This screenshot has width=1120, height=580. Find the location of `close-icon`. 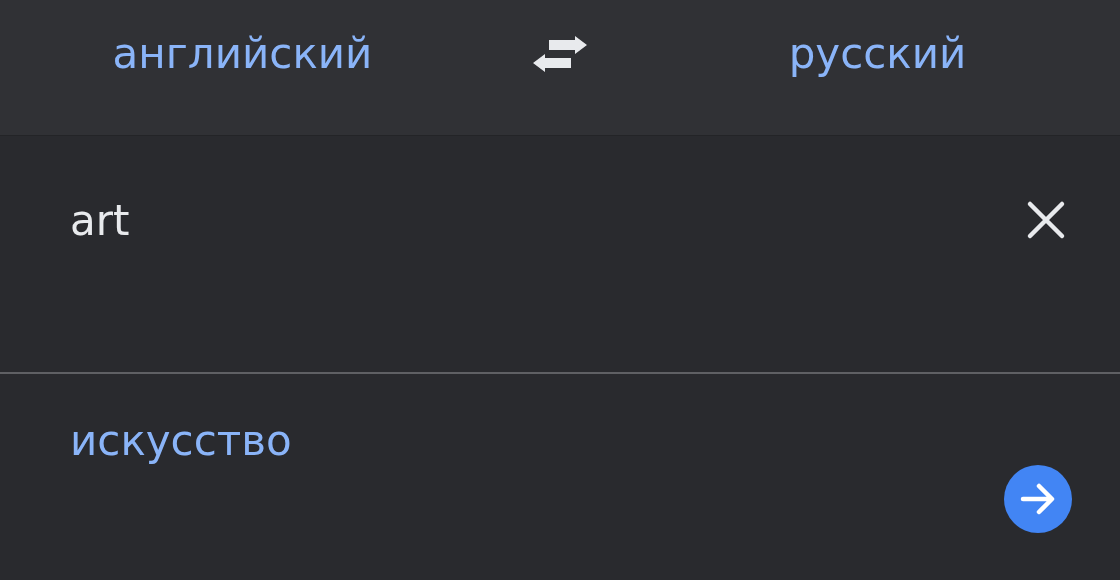

close-icon is located at coordinates (1046, 220).